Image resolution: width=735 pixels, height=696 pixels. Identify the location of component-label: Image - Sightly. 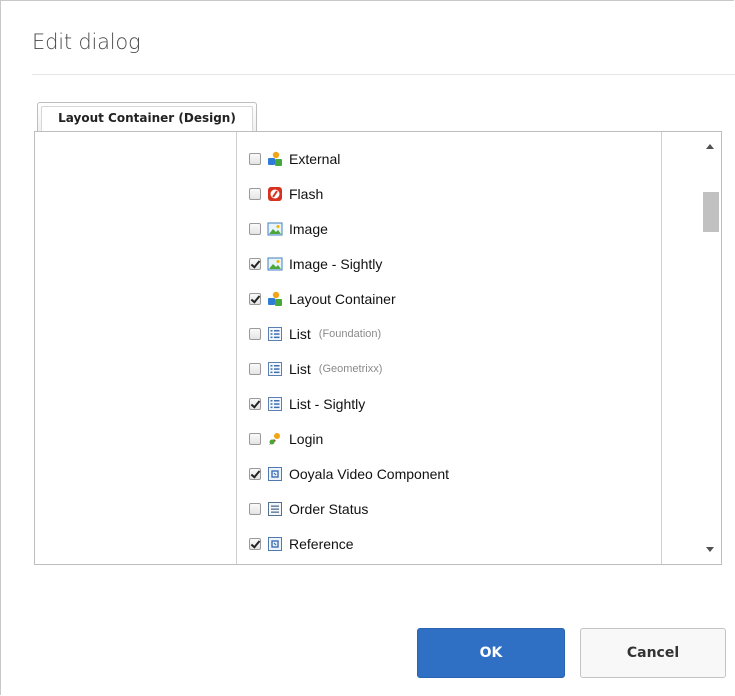
(336, 263).